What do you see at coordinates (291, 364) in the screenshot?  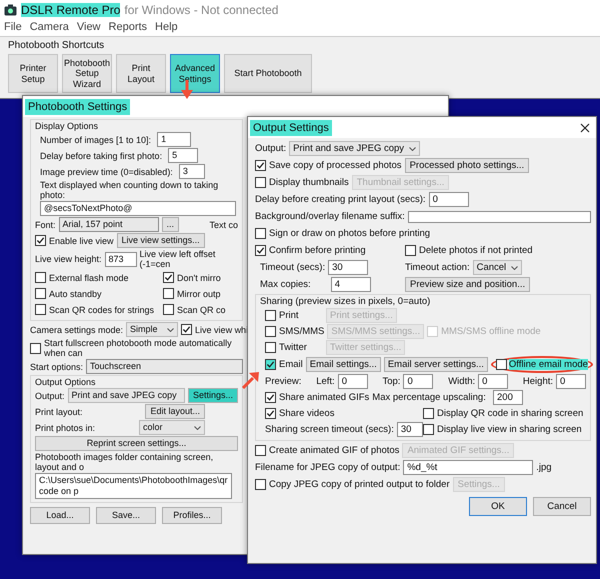 I see `checkbox-label: Email` at bounding box center [291, 364].